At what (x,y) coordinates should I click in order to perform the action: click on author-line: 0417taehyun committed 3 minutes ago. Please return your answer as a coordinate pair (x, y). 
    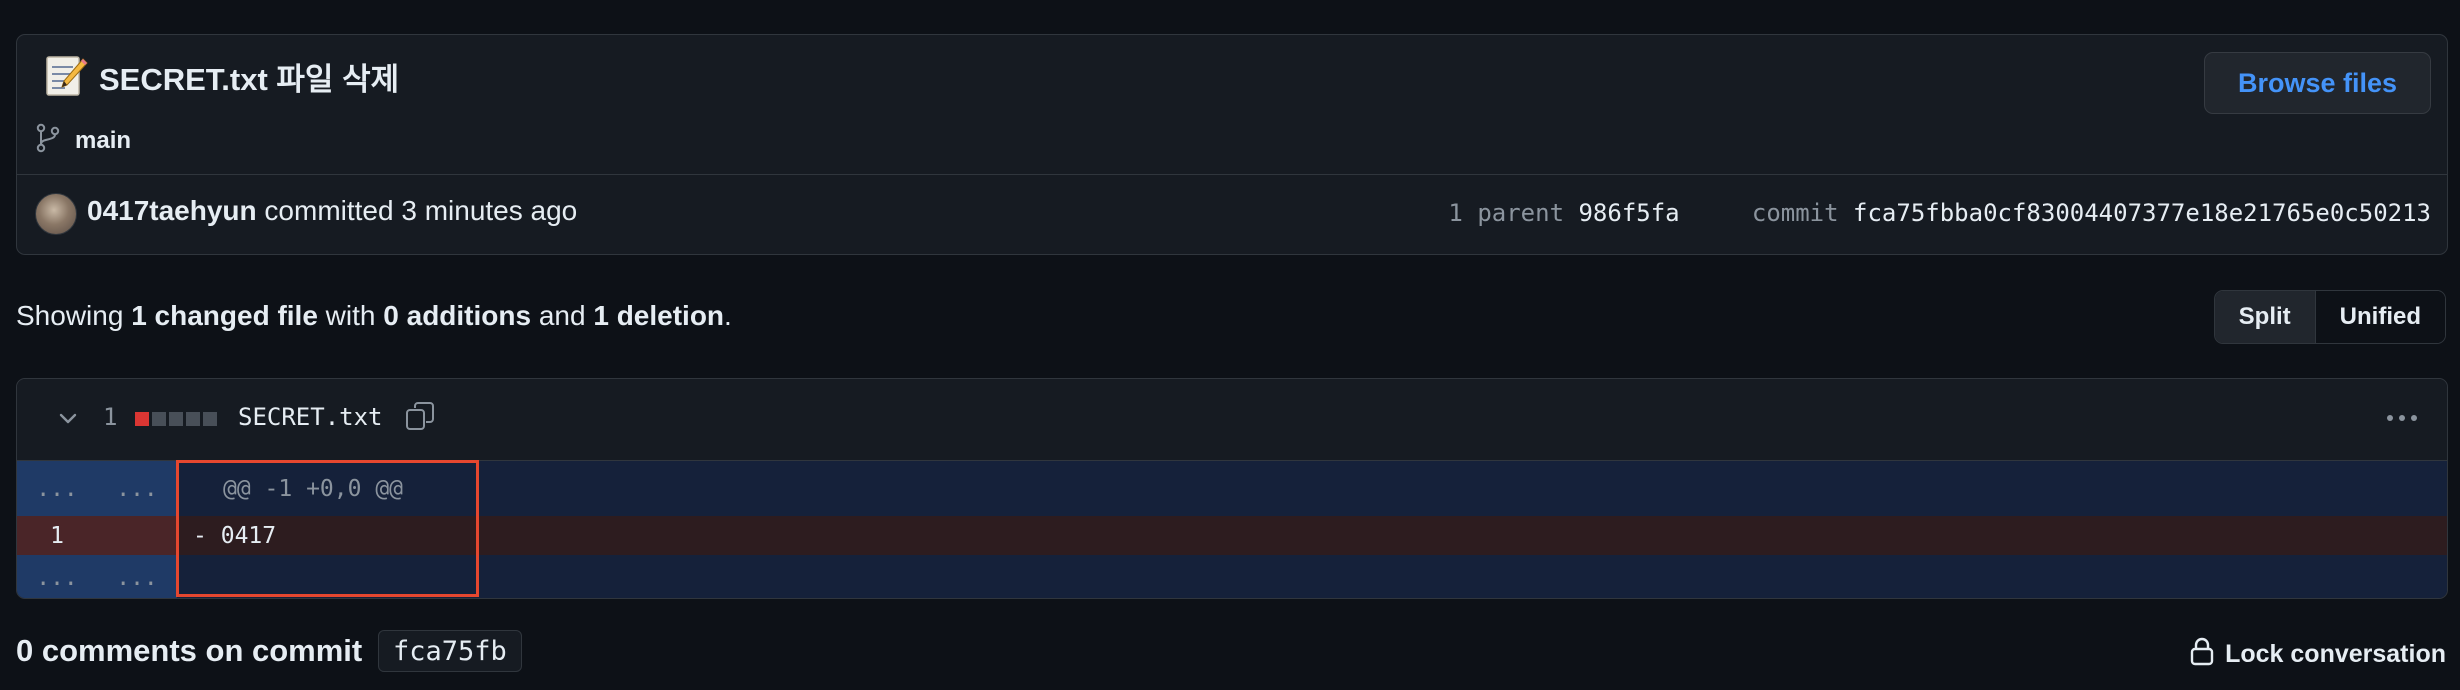
    Looking at the image, I should click on (332, 211).